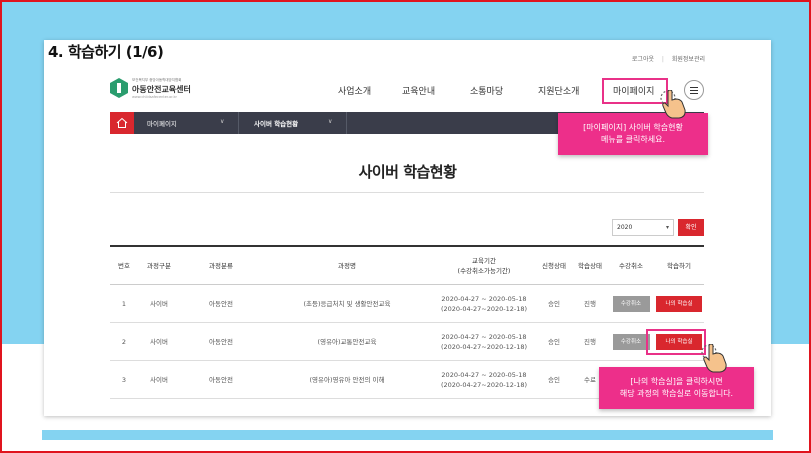  Describe the element at coordinates (106, 52) in the screenshot. I see `slide-title: 4. 학습하기 (1/6)` at that location.